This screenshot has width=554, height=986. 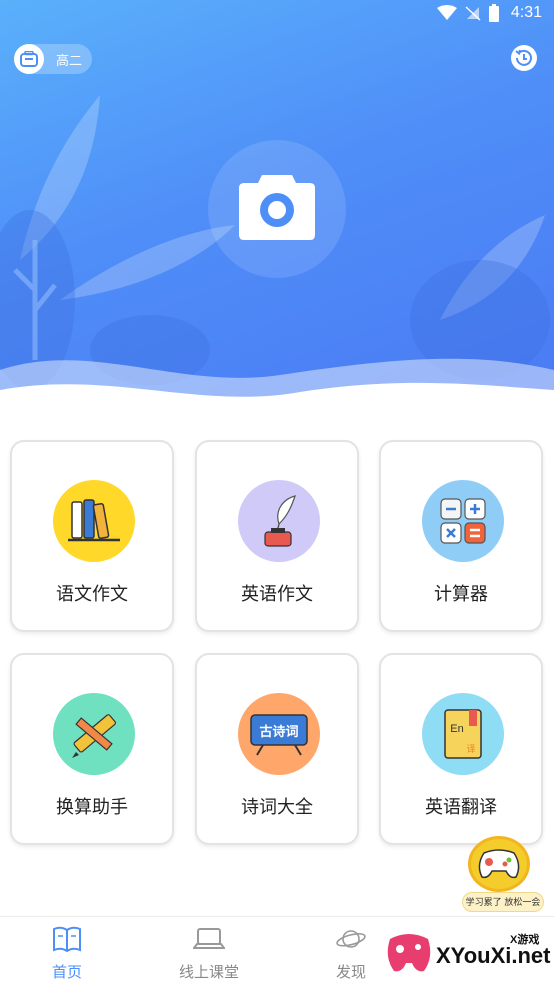 I want to click on battery-icon, so click(x=493, y=13).